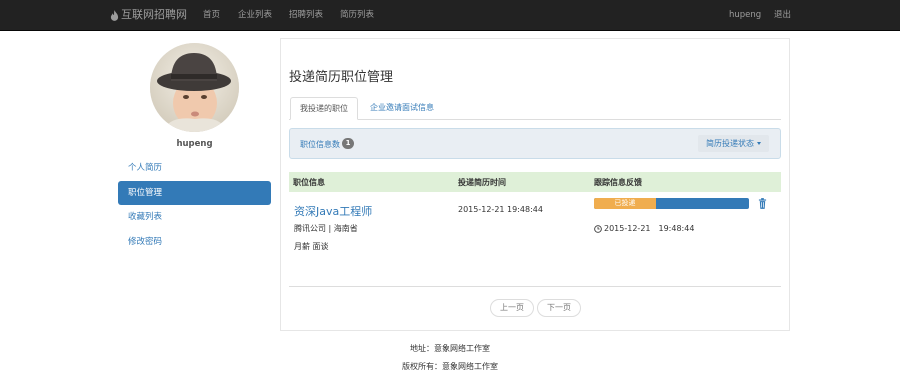  I want to click on tab-interview-invitations: 企业邀请面试信息, so click(402, 108).